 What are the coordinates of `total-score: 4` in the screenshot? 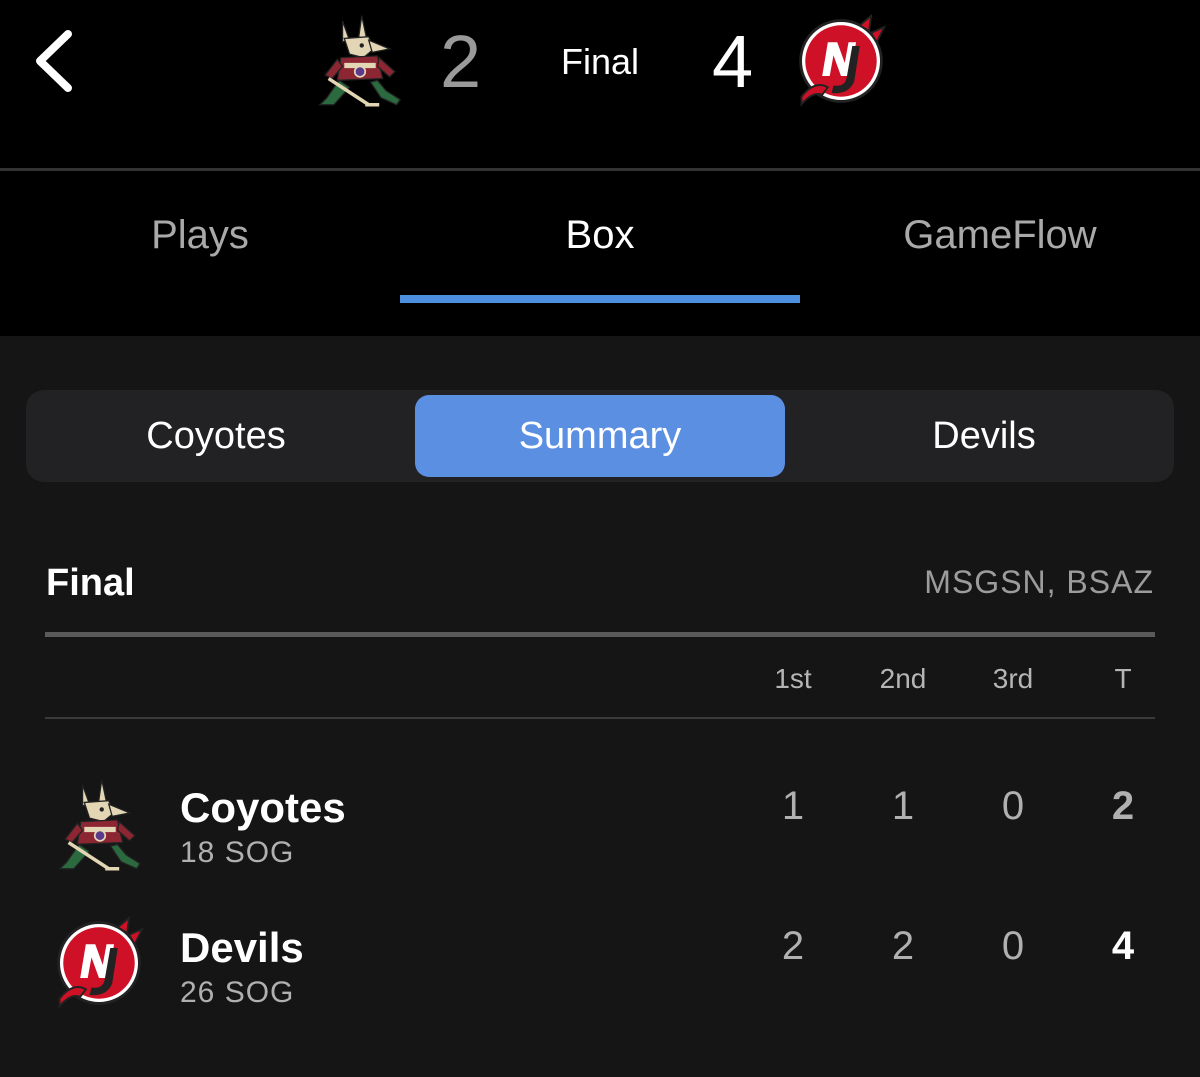 It's located at (1123, 946).